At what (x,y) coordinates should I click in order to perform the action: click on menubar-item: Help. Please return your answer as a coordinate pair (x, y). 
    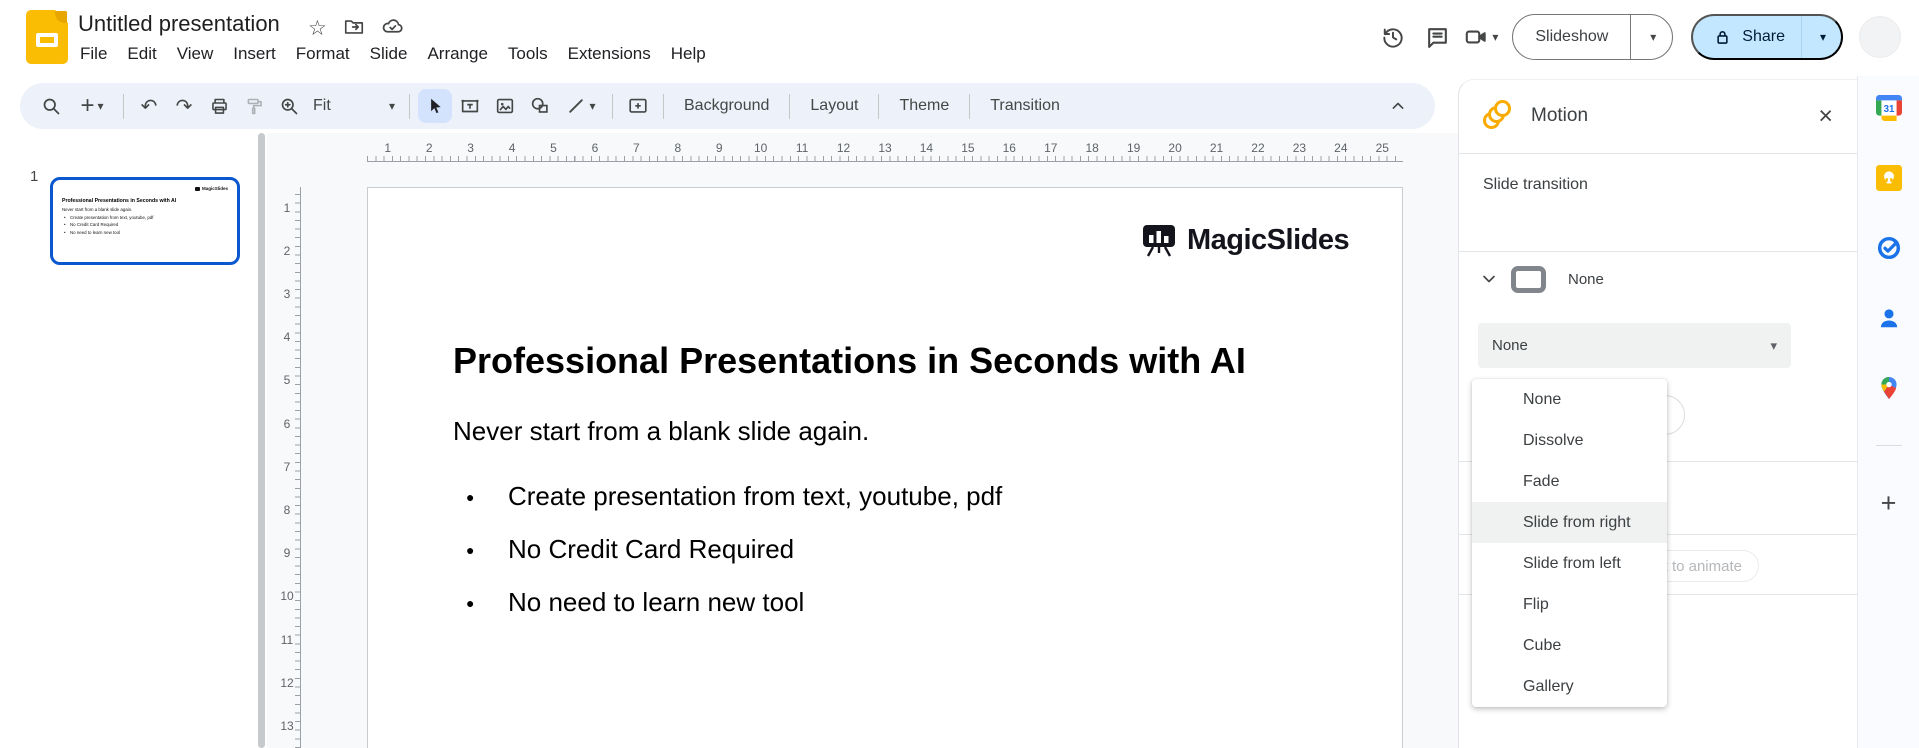
    Looking at the image, I should click on (688, 54).